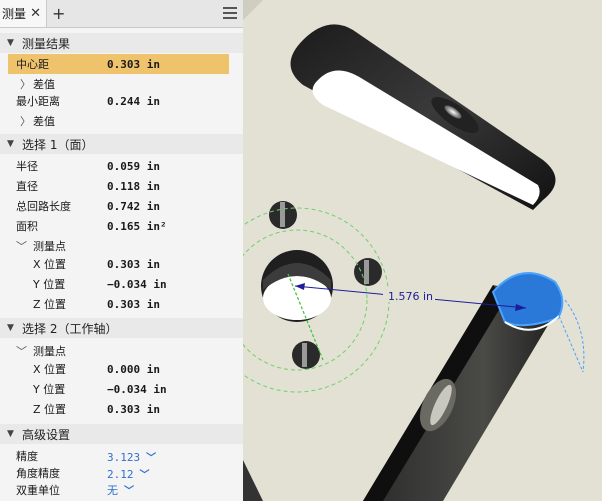  I want to click on precision-value: 3.123, so click(124, 457).